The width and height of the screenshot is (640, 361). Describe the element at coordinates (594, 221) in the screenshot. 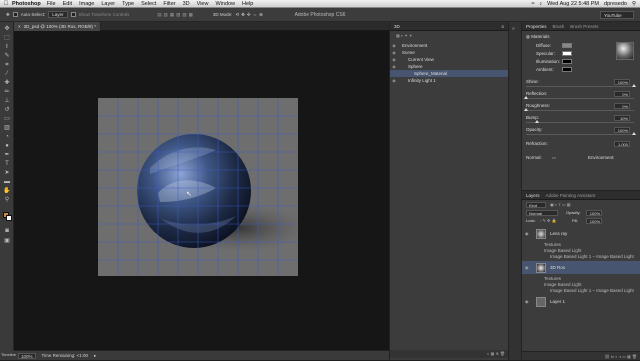

I see `fill-field: 100%` at that location.